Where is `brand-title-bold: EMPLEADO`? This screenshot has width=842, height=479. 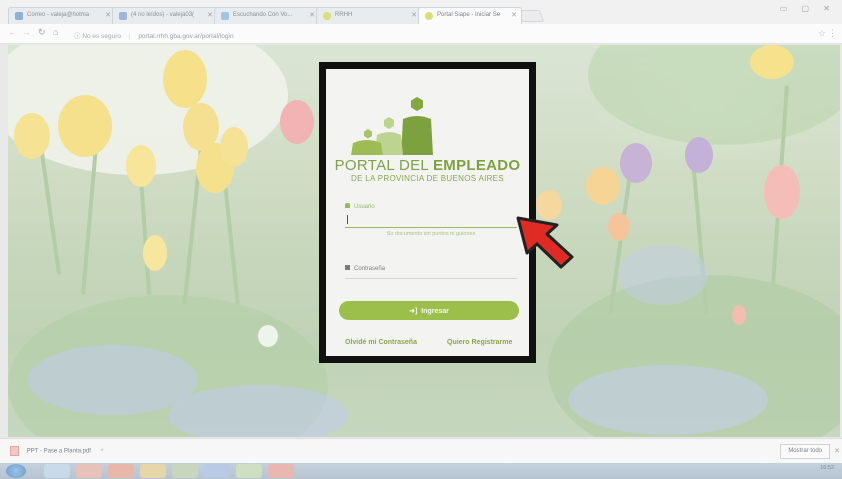
brand-title-bold: EMPLEADO is located at coordinates (476, 165).